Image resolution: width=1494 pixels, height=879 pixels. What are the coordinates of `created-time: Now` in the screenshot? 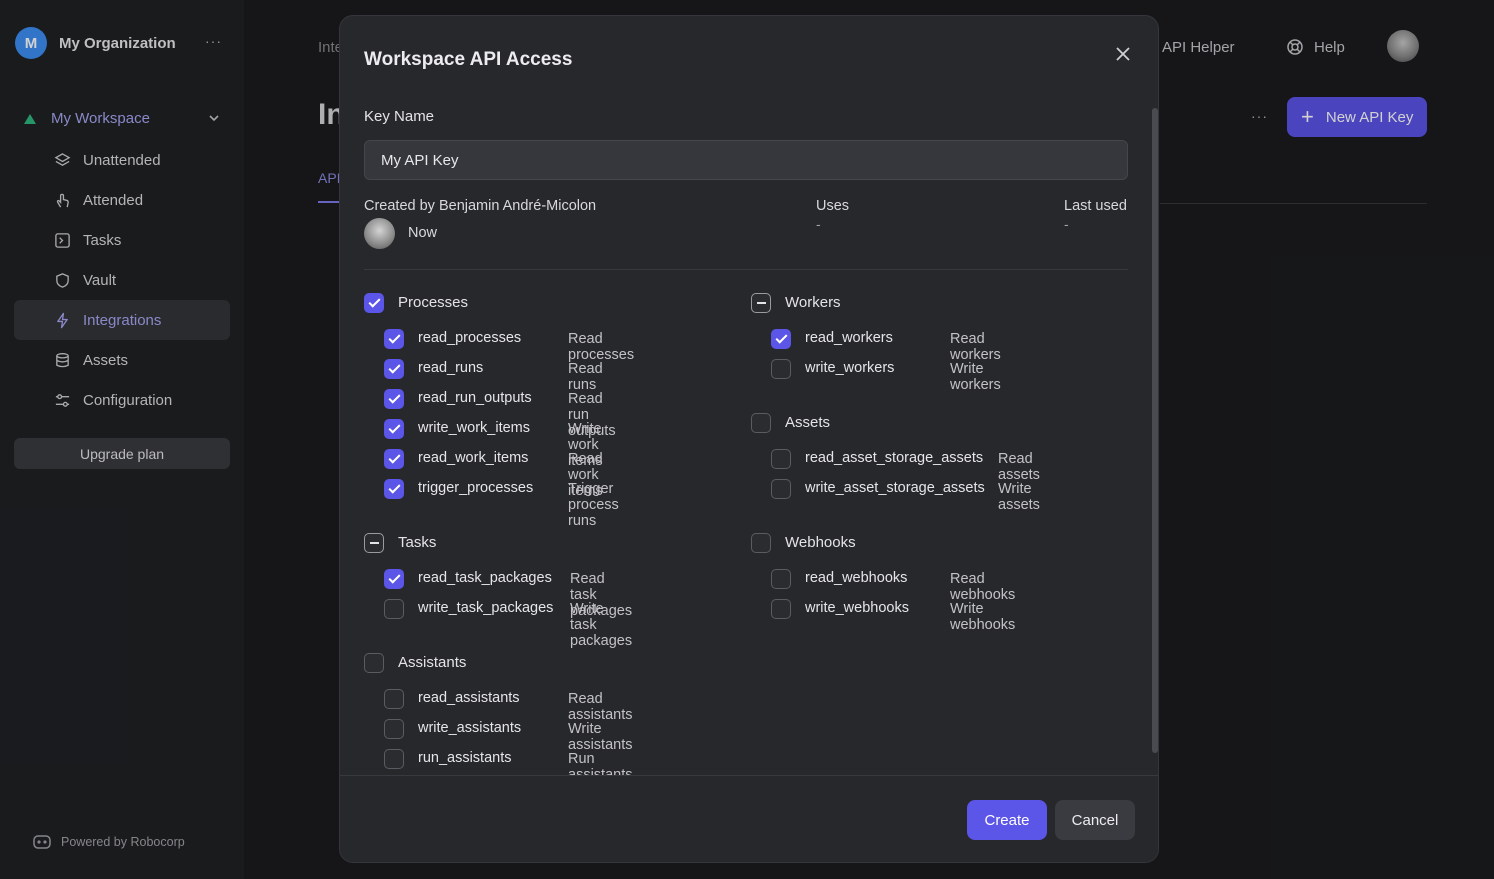 It's located at (423, 233).